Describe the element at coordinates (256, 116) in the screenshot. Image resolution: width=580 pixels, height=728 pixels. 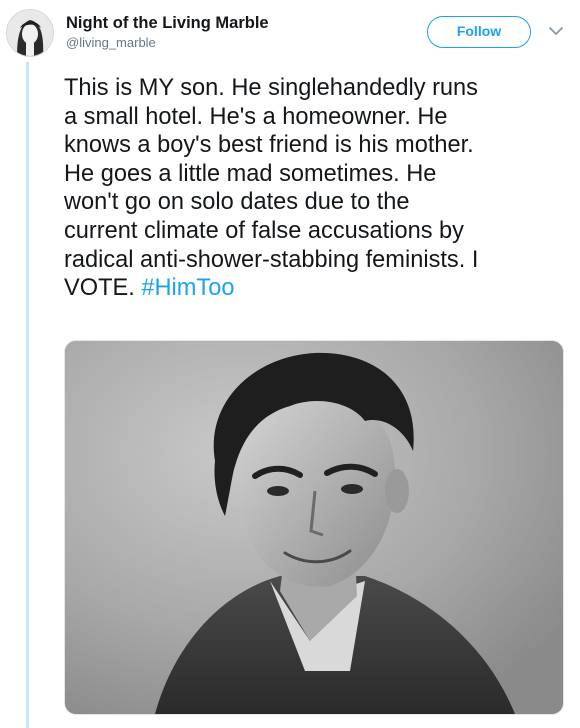
I see `tweet-text-line: a small hotel. He's a homeowner. He` at that location.